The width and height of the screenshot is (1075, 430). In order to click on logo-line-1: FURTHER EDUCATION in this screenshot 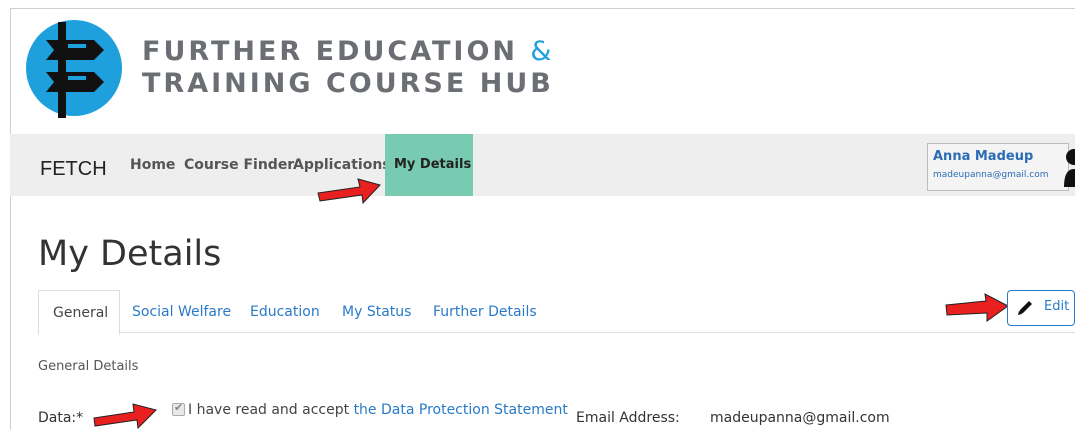, I will do `click(330, 51)`.